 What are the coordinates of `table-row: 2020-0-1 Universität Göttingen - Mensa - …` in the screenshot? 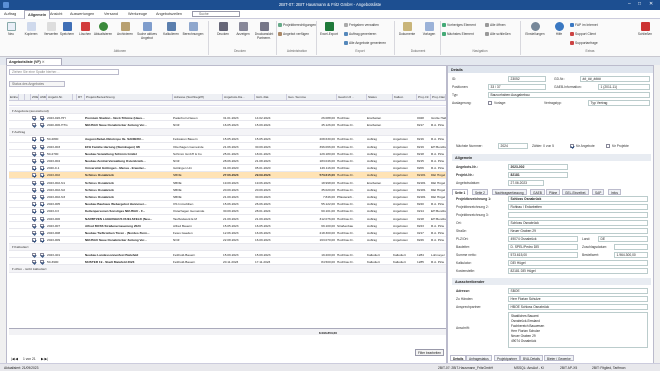 It's located at (227, 168).